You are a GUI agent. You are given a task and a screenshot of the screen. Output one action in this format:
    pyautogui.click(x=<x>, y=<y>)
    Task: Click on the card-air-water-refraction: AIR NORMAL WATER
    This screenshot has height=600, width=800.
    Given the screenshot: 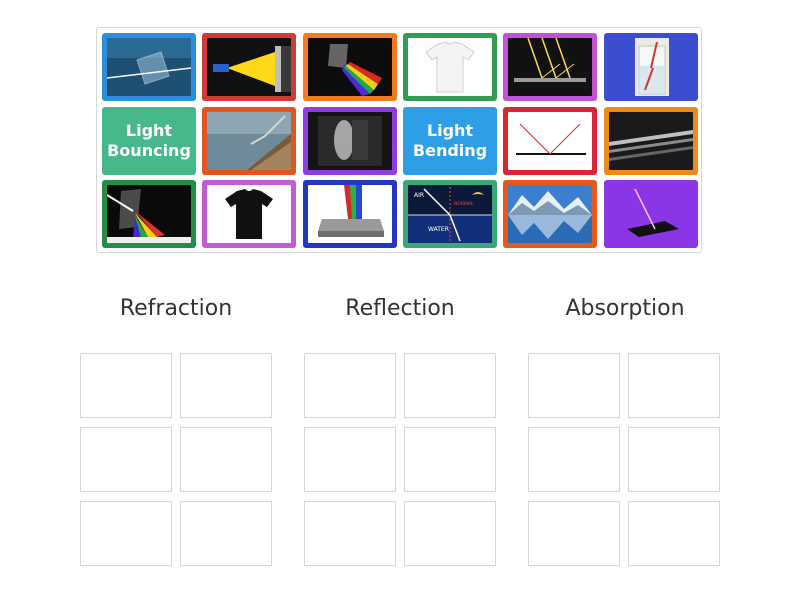 What is the action you would take?
    pyautogui.click(x=450, y=214)
    